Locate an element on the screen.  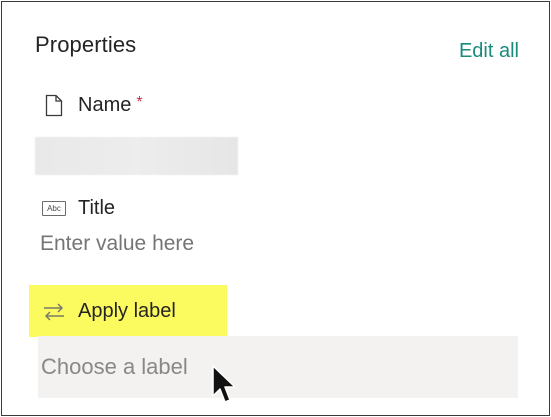
panel-title: Properties is located at coordinates (86, 44).